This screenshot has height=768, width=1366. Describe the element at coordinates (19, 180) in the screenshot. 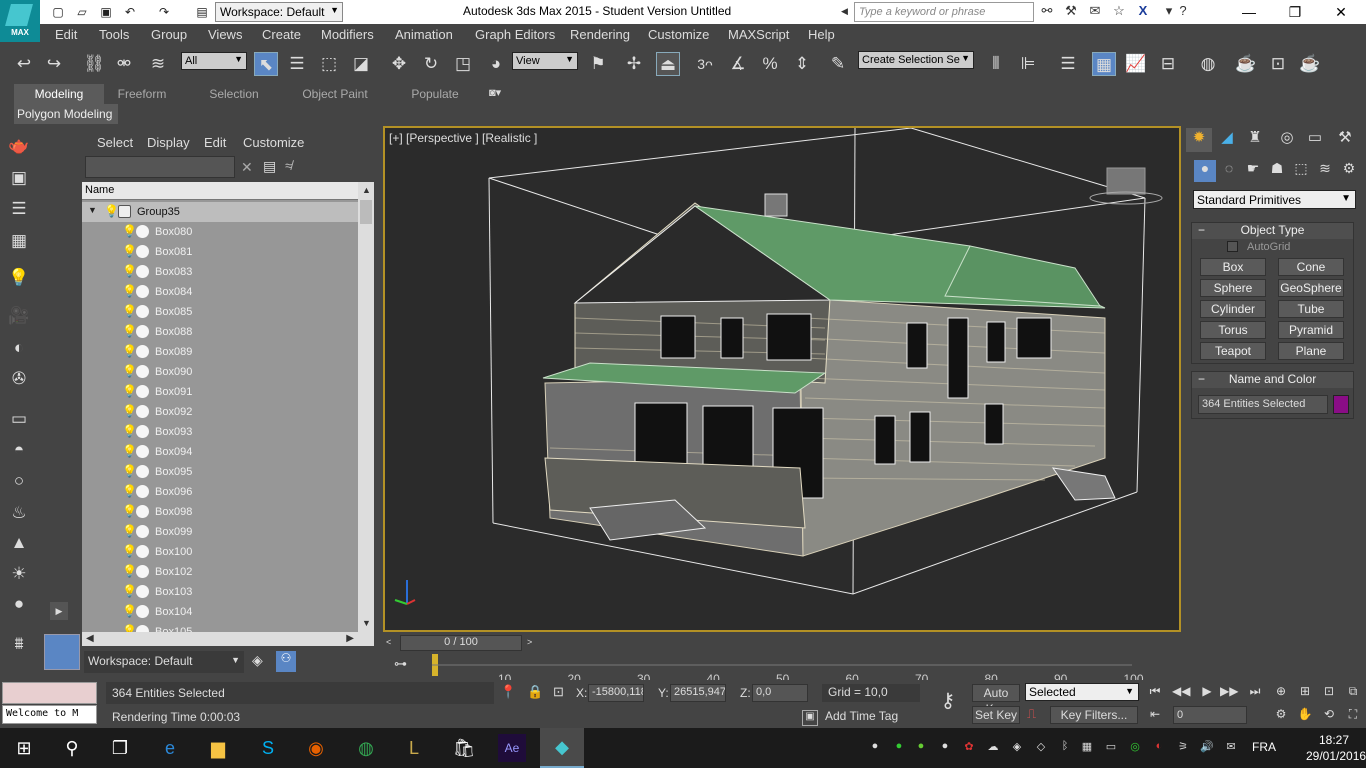

I see `viewport-image-icon: ▣` at that location.